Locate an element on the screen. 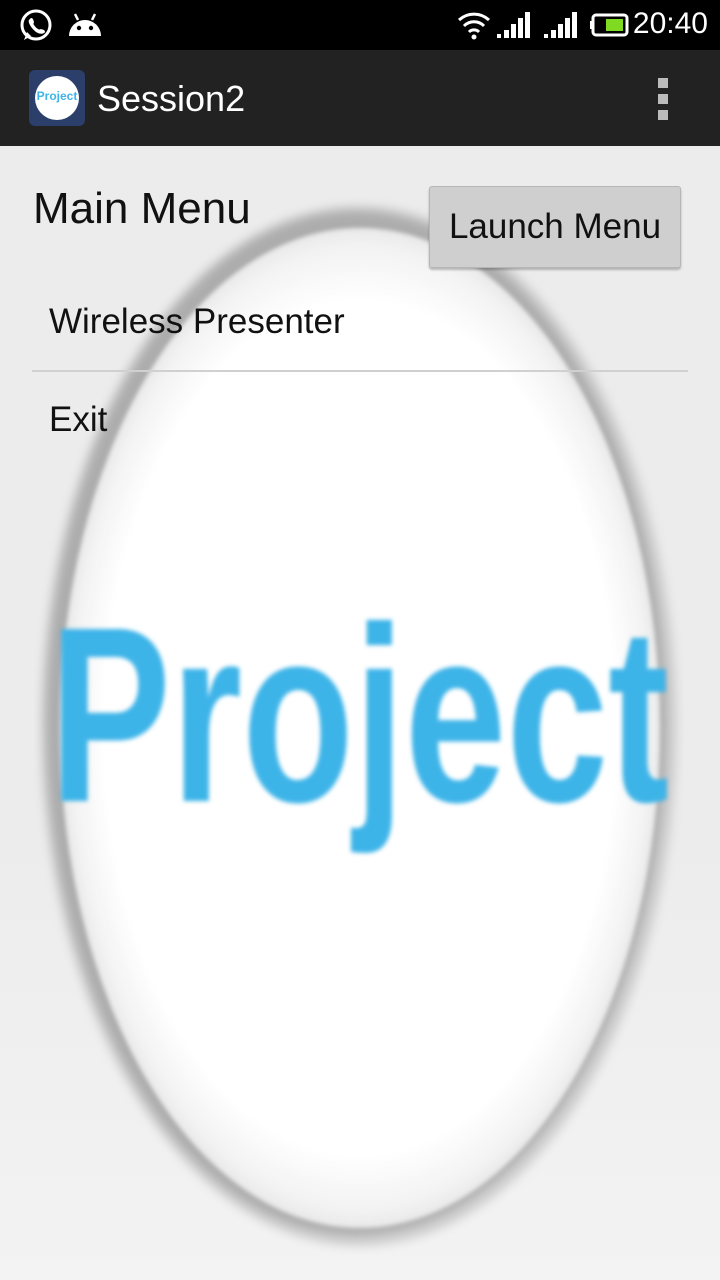 The image size is (720, 1280). app-icon: Project is located at coordinates (57, 98).